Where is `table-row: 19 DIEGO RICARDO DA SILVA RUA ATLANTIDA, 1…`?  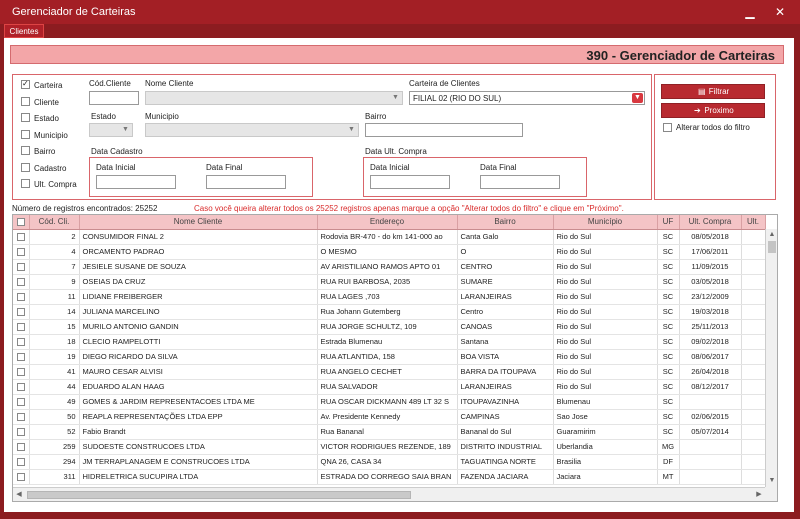 table-row: 19 DIEGO RICARDO DA SILVA RUA ATLANTIDA, 1… is located at coordinates (389, 357).